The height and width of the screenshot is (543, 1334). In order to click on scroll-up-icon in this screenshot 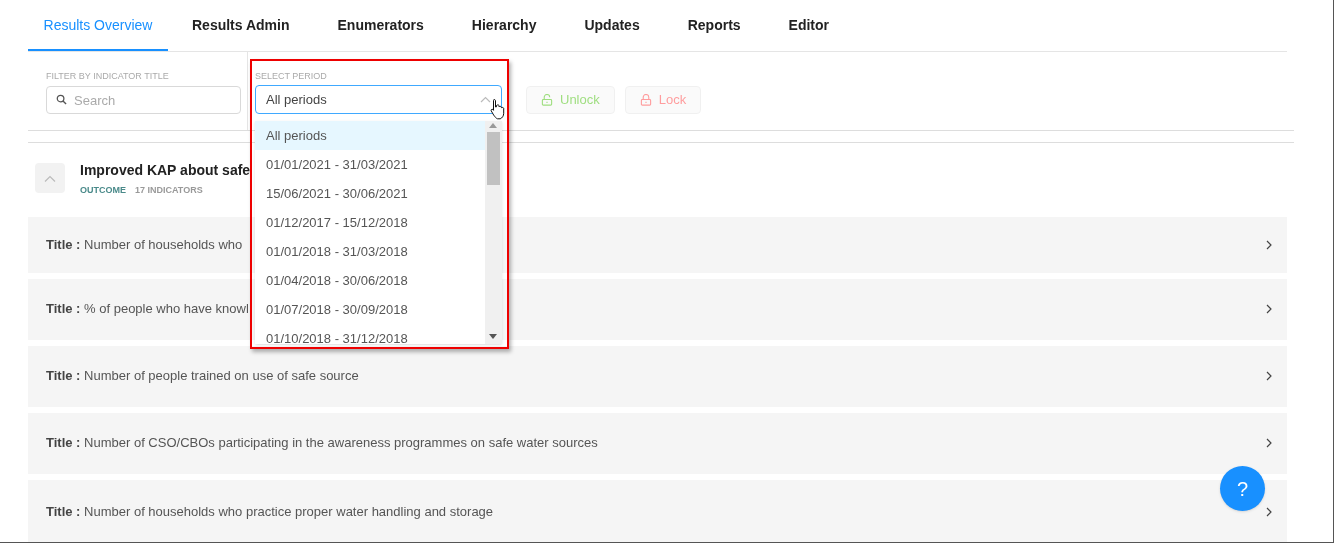, I will do `click(493, 125)`.